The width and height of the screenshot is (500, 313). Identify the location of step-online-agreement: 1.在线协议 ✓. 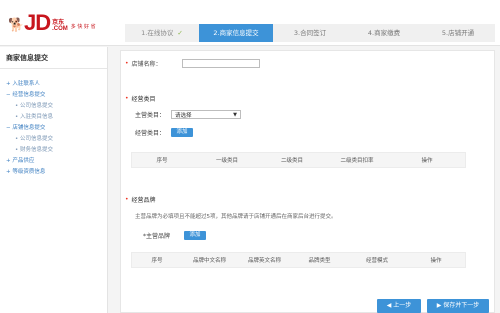
(162, 33).